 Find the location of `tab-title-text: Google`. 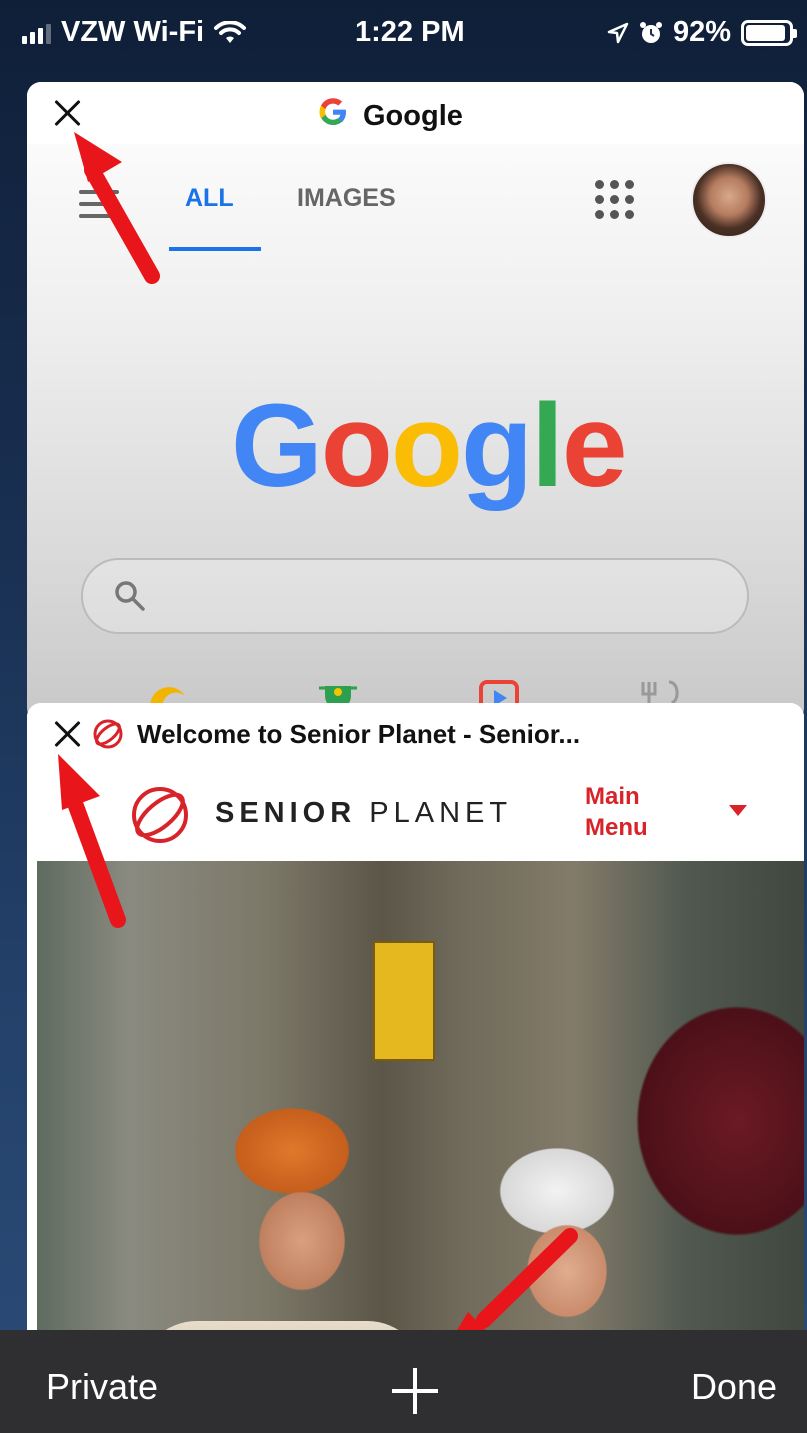

tab-title-text: Google is located at coordinates (413, 115).